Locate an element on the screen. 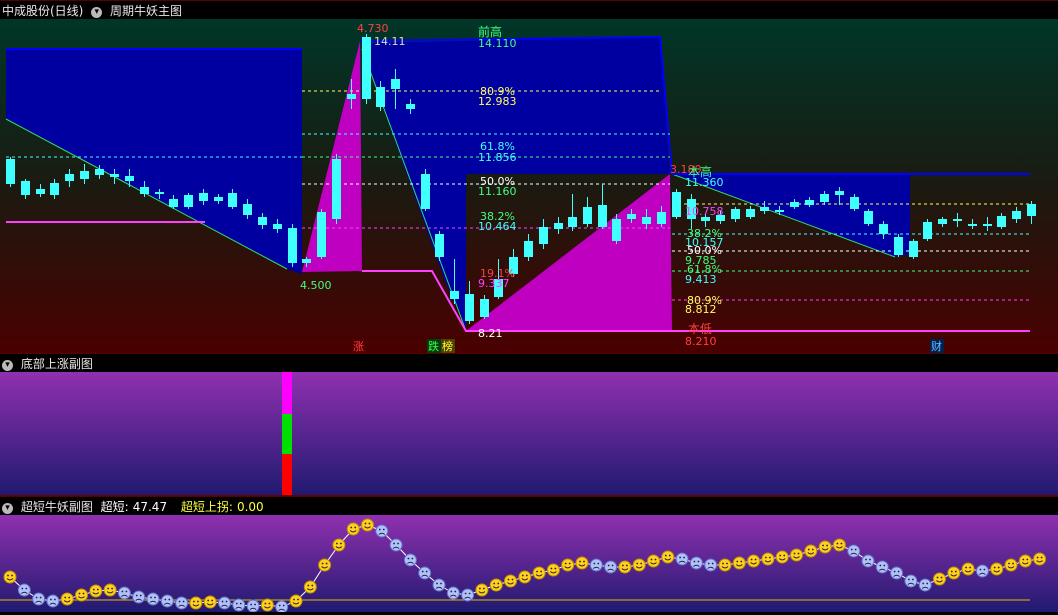 Image resolution: width=1058 pixels, height=615 pixels. bottom-rise-bar is located at coordinates (287, 474).